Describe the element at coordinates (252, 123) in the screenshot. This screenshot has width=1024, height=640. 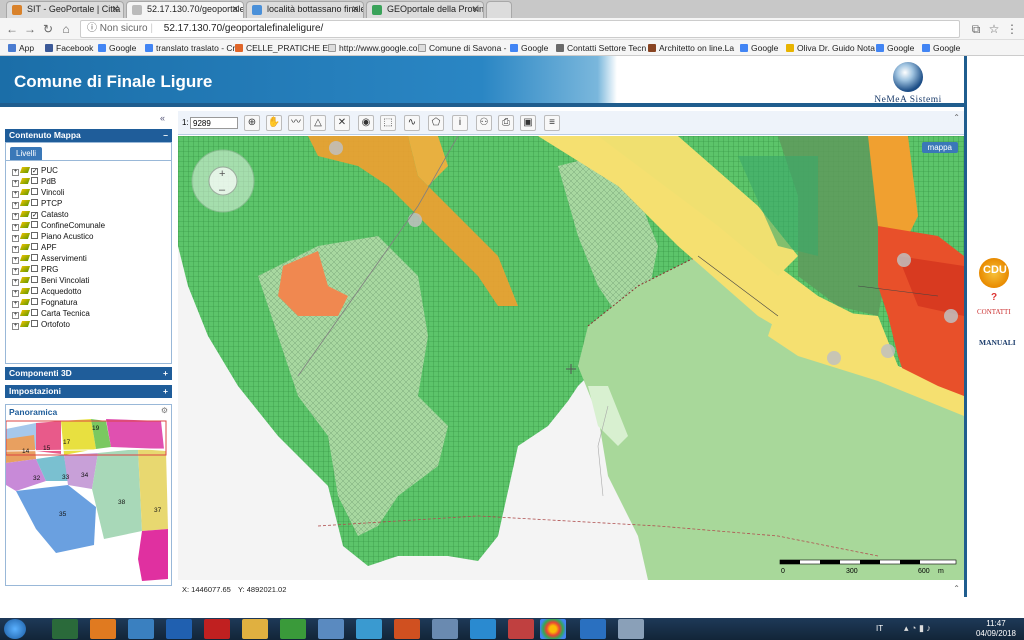
I see `zoom-icon: ⊕` at that location.